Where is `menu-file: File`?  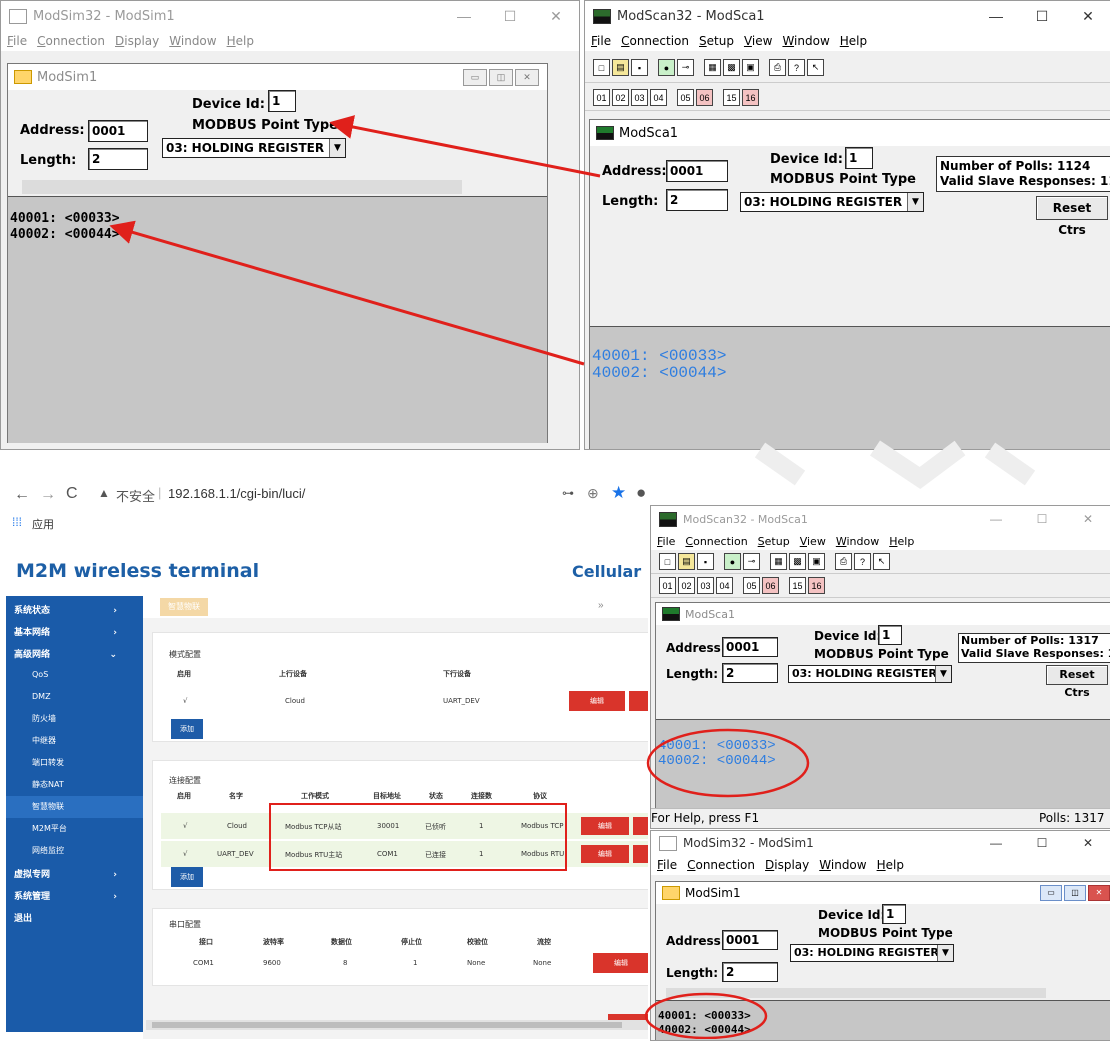 menu-file: File is located at coordinates (17, 41).